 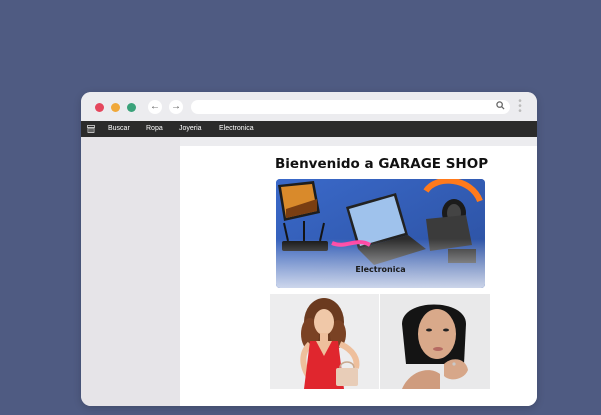 I want to click on browser-toolbar: ← → • • •, so click(x=309, y=107).